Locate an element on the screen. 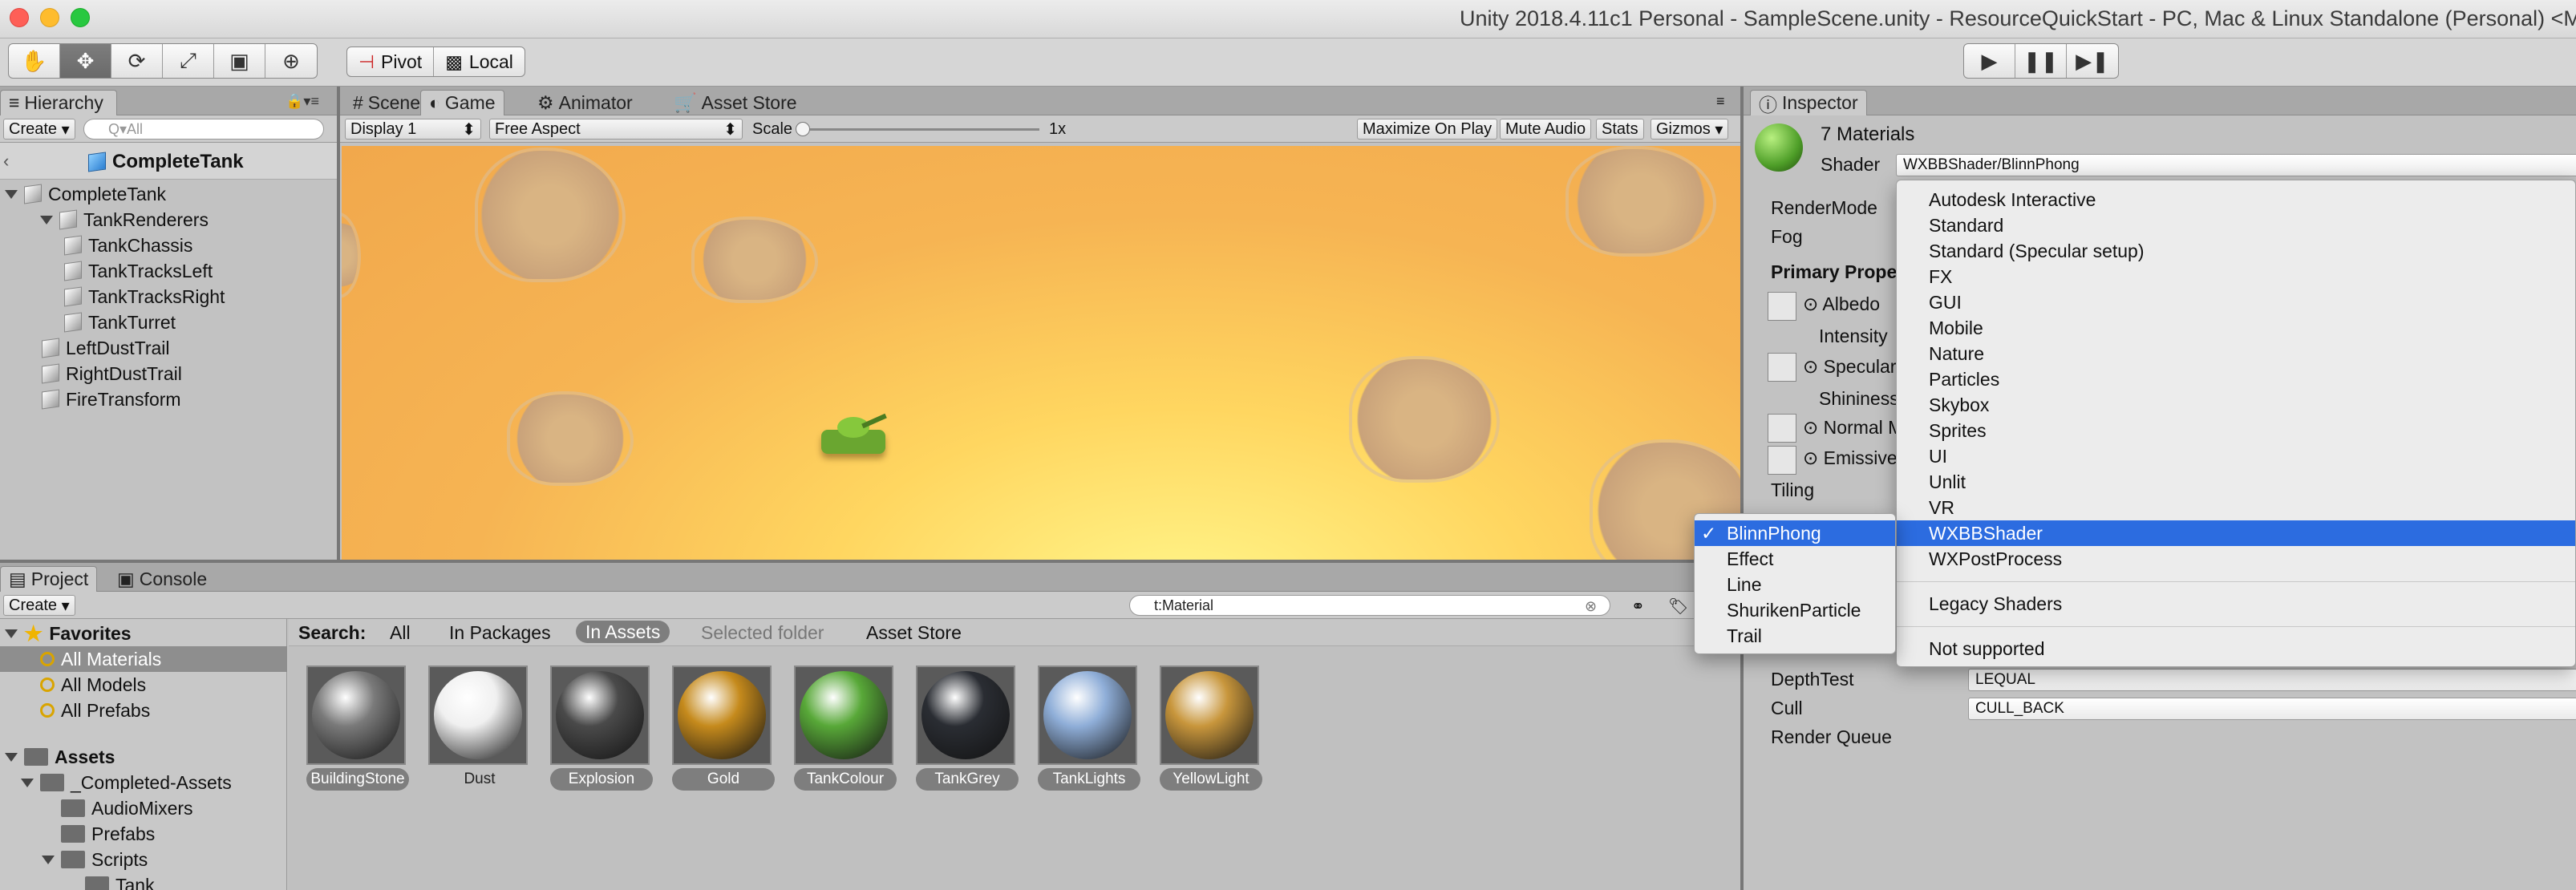 Image resolution: width=2576 pixels, height=890 pixels. menu-item: FX is located at coordinates (2236, 276).